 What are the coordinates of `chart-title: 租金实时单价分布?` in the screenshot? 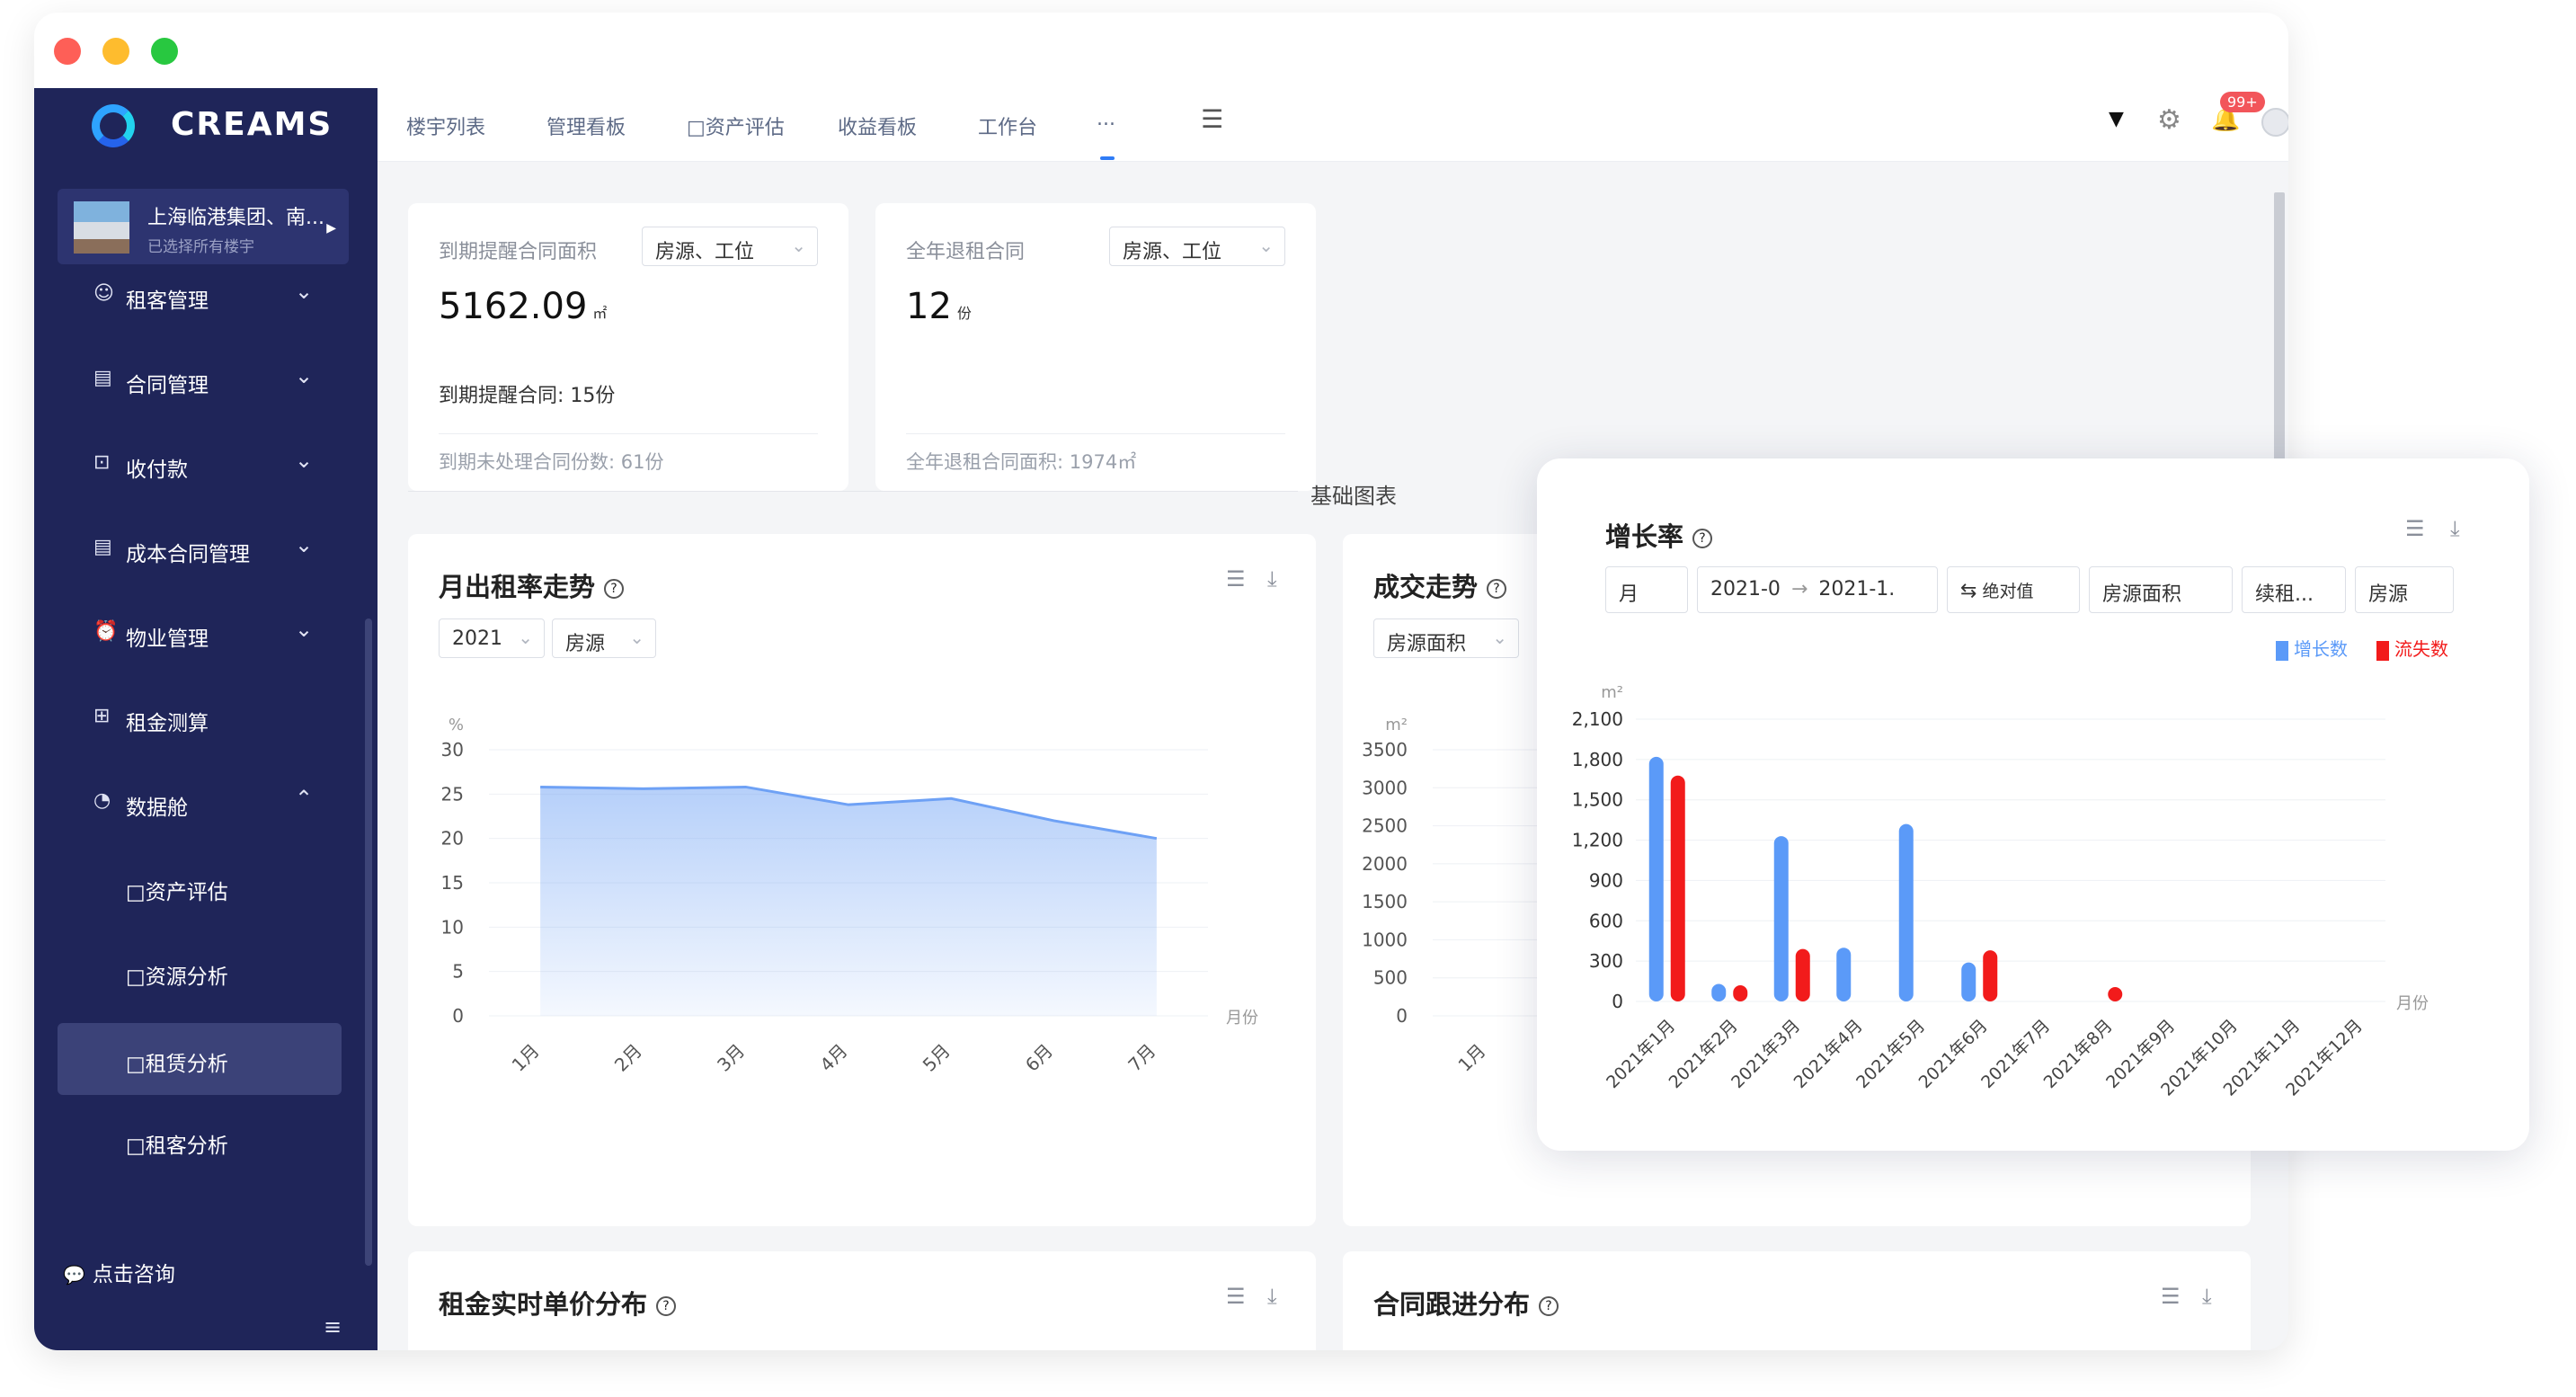 It's located at (558, 1303).